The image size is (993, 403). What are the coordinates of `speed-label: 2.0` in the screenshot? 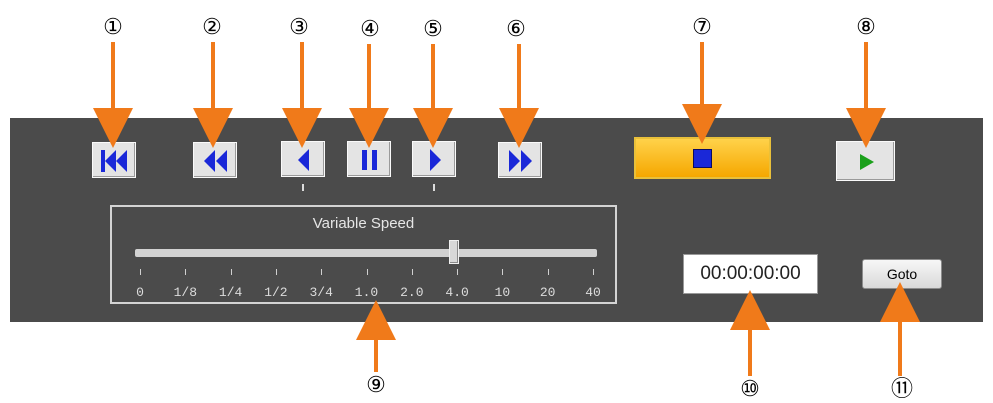 It's located at (412, 292).